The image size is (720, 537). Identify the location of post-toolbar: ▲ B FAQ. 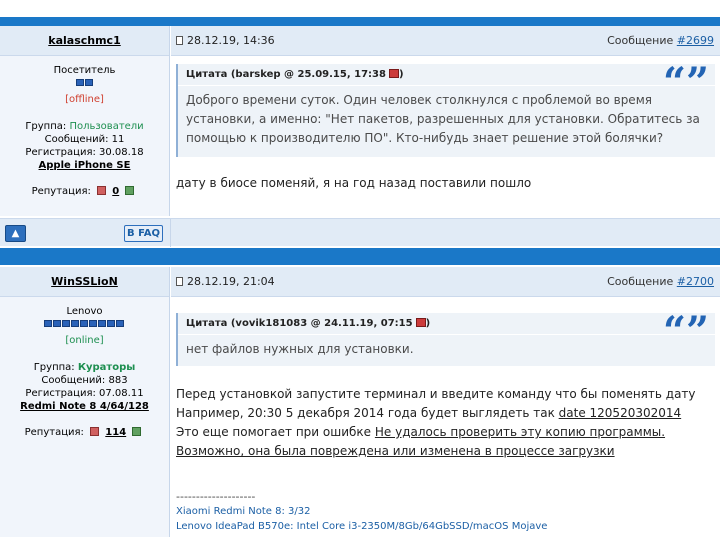
(360, 232).